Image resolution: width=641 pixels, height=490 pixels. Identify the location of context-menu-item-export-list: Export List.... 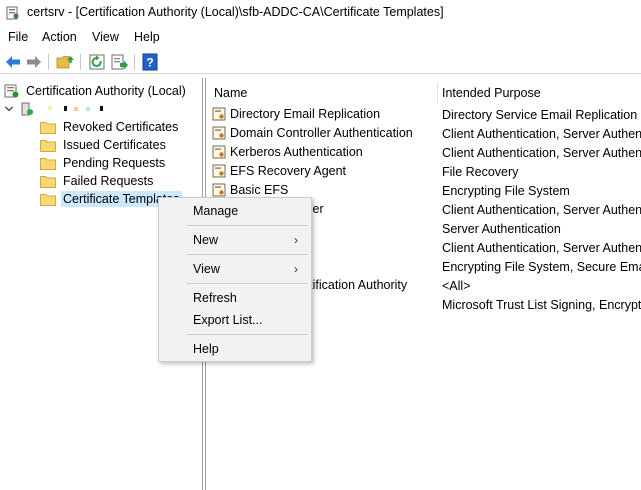
(235, 320).